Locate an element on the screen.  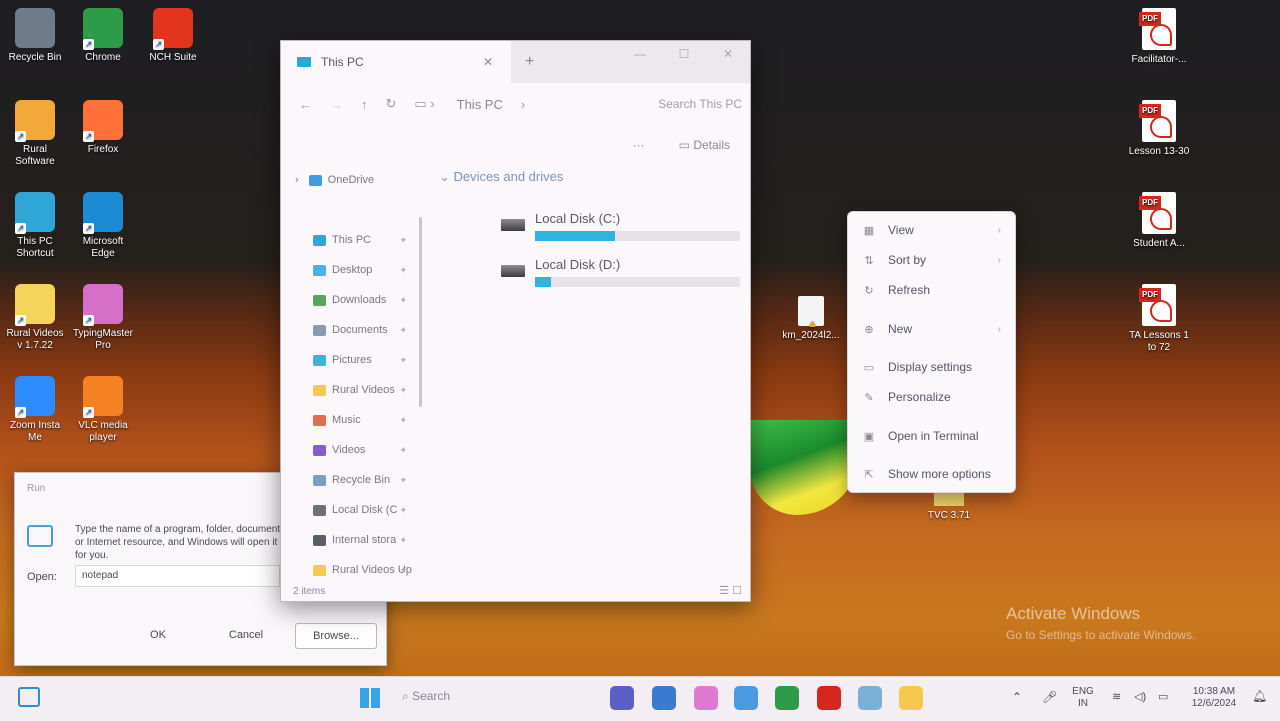
volume-icon: ◁) is located at coordinates (1140, 697).